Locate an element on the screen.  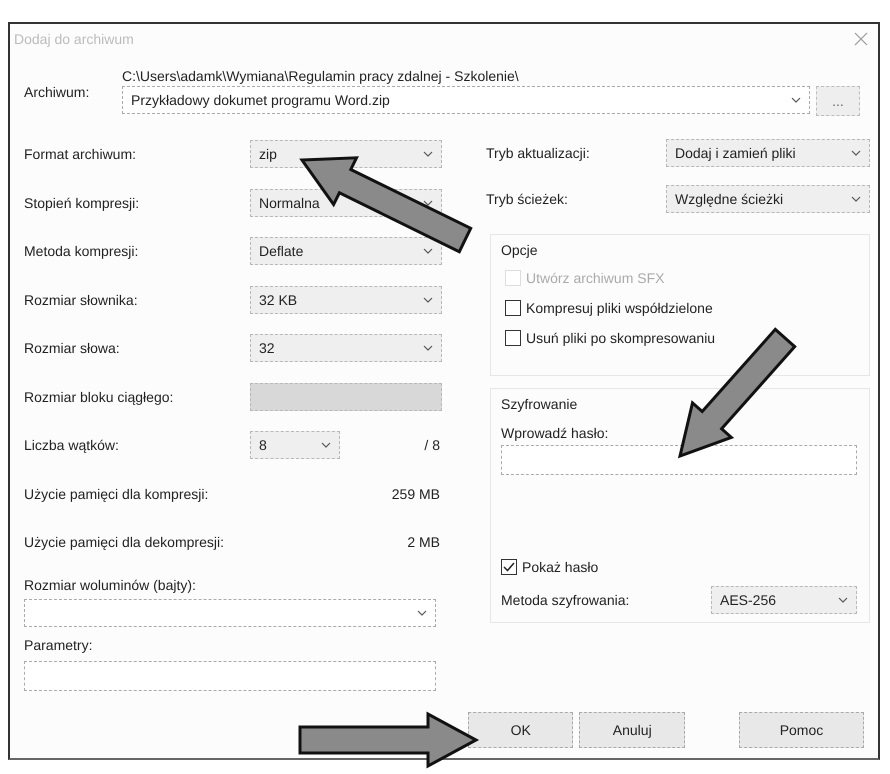
dropdown: 8 is located at coordinates (295, 445).